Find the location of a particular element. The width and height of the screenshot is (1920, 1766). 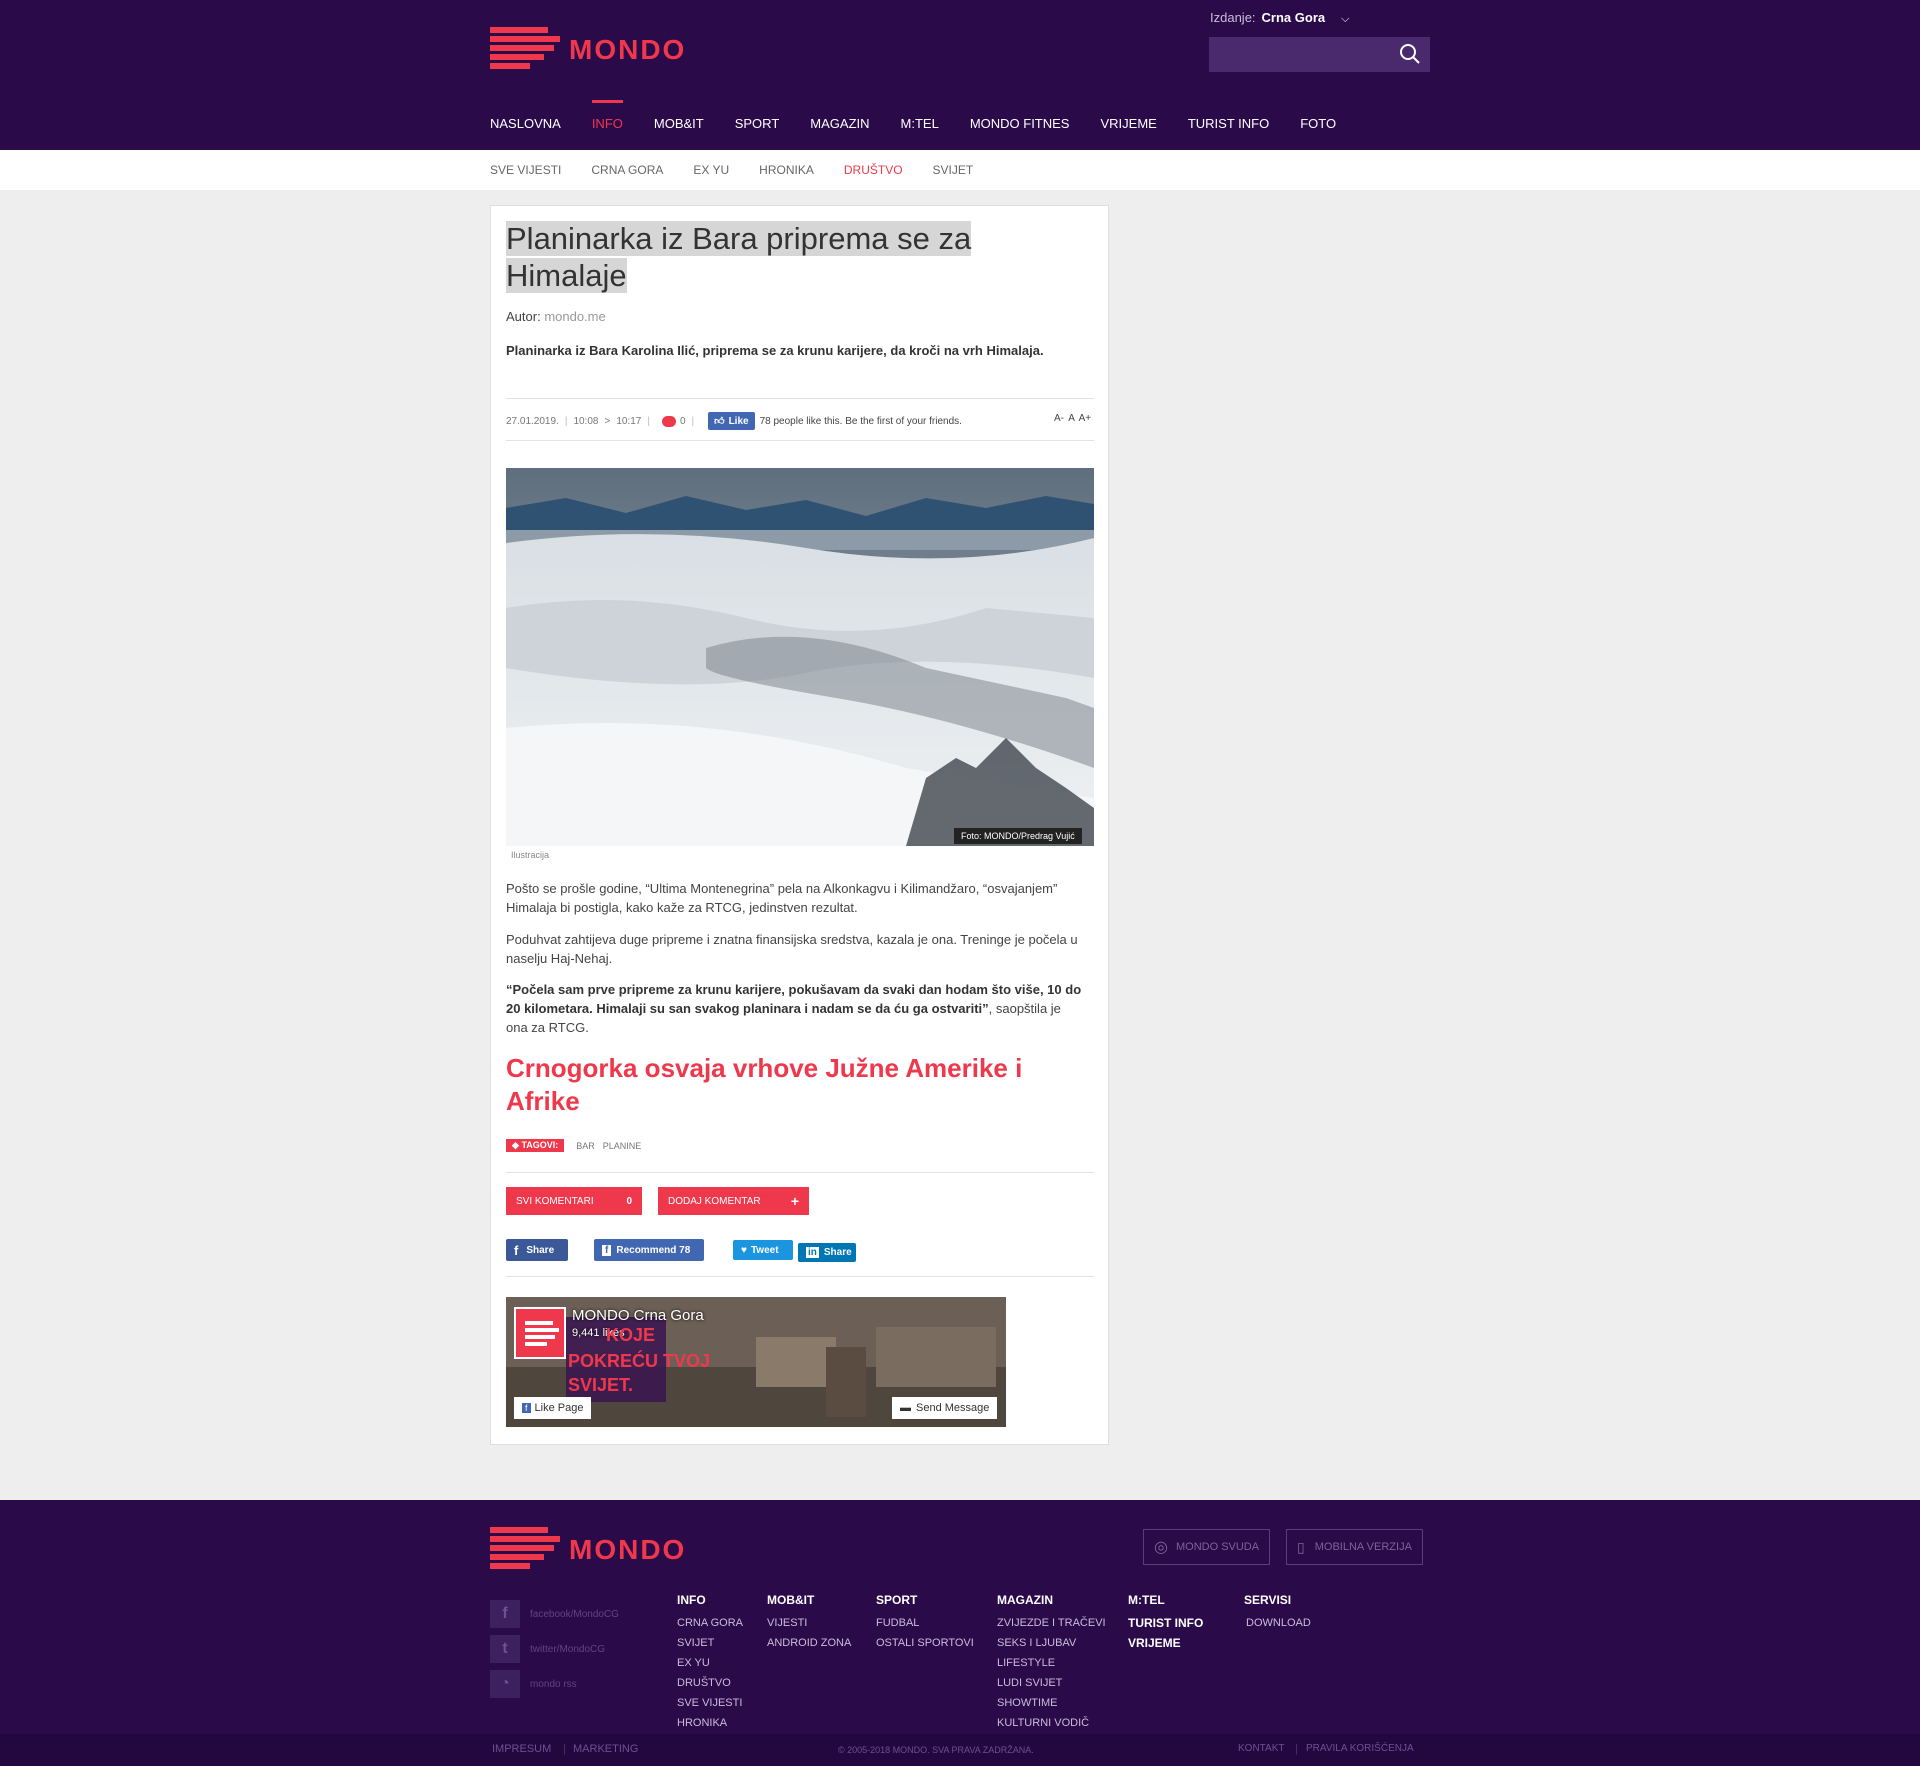

mobile-version-button: ▯ MOBILNA VERZIJA is located at coordinates (1354, 1547).